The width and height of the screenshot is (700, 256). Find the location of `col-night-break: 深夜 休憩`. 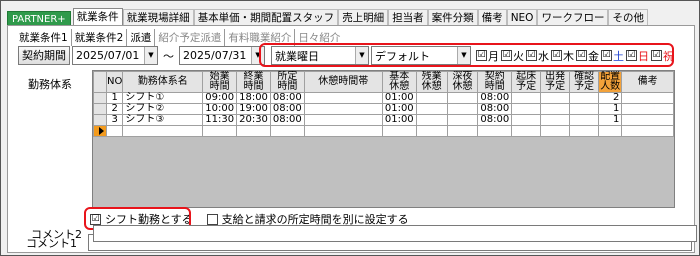

col-night-break: 深夜 休憩 is located at coordinates (462, 82).